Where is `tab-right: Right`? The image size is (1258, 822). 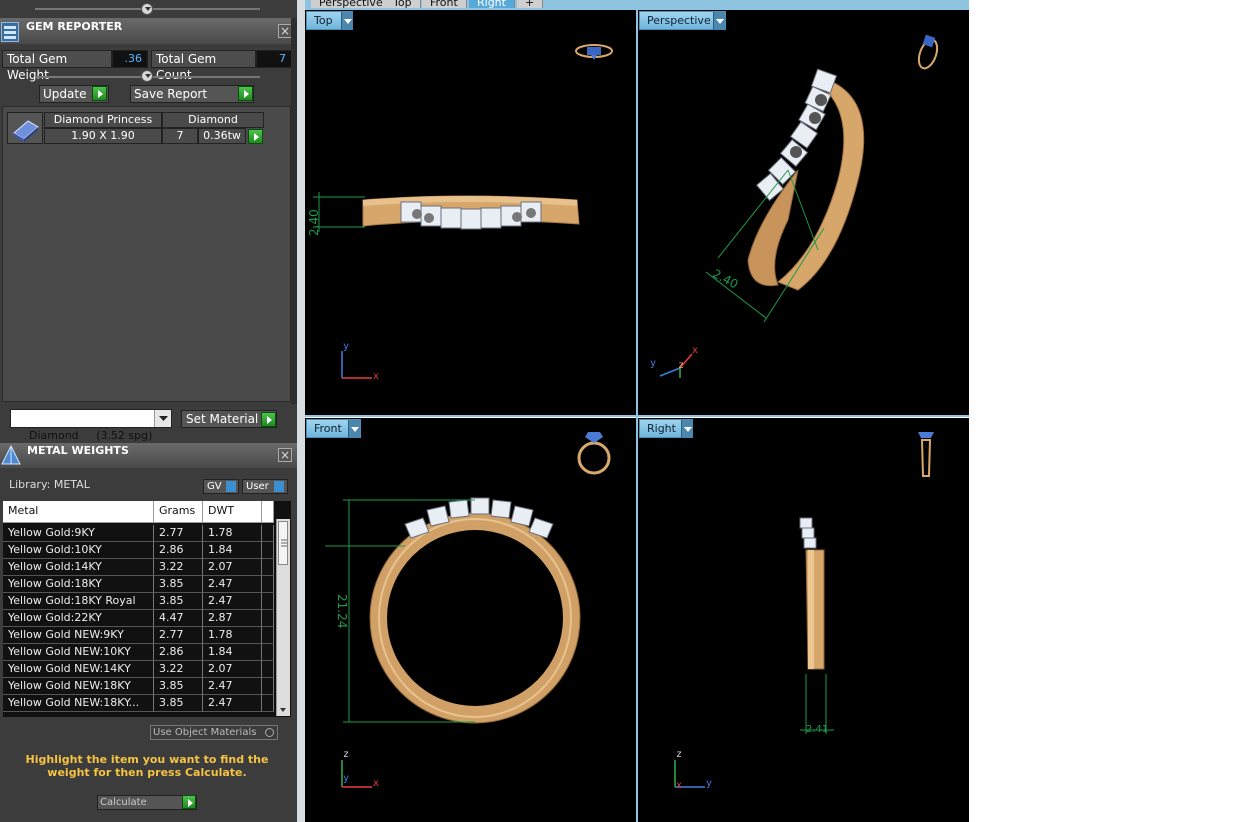
tab-right: Right is located at coordinates (492, 4).